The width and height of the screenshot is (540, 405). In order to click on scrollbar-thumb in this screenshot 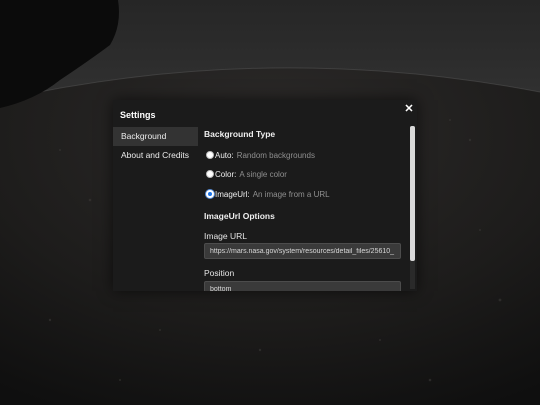, I will do `click(412, 193)`.